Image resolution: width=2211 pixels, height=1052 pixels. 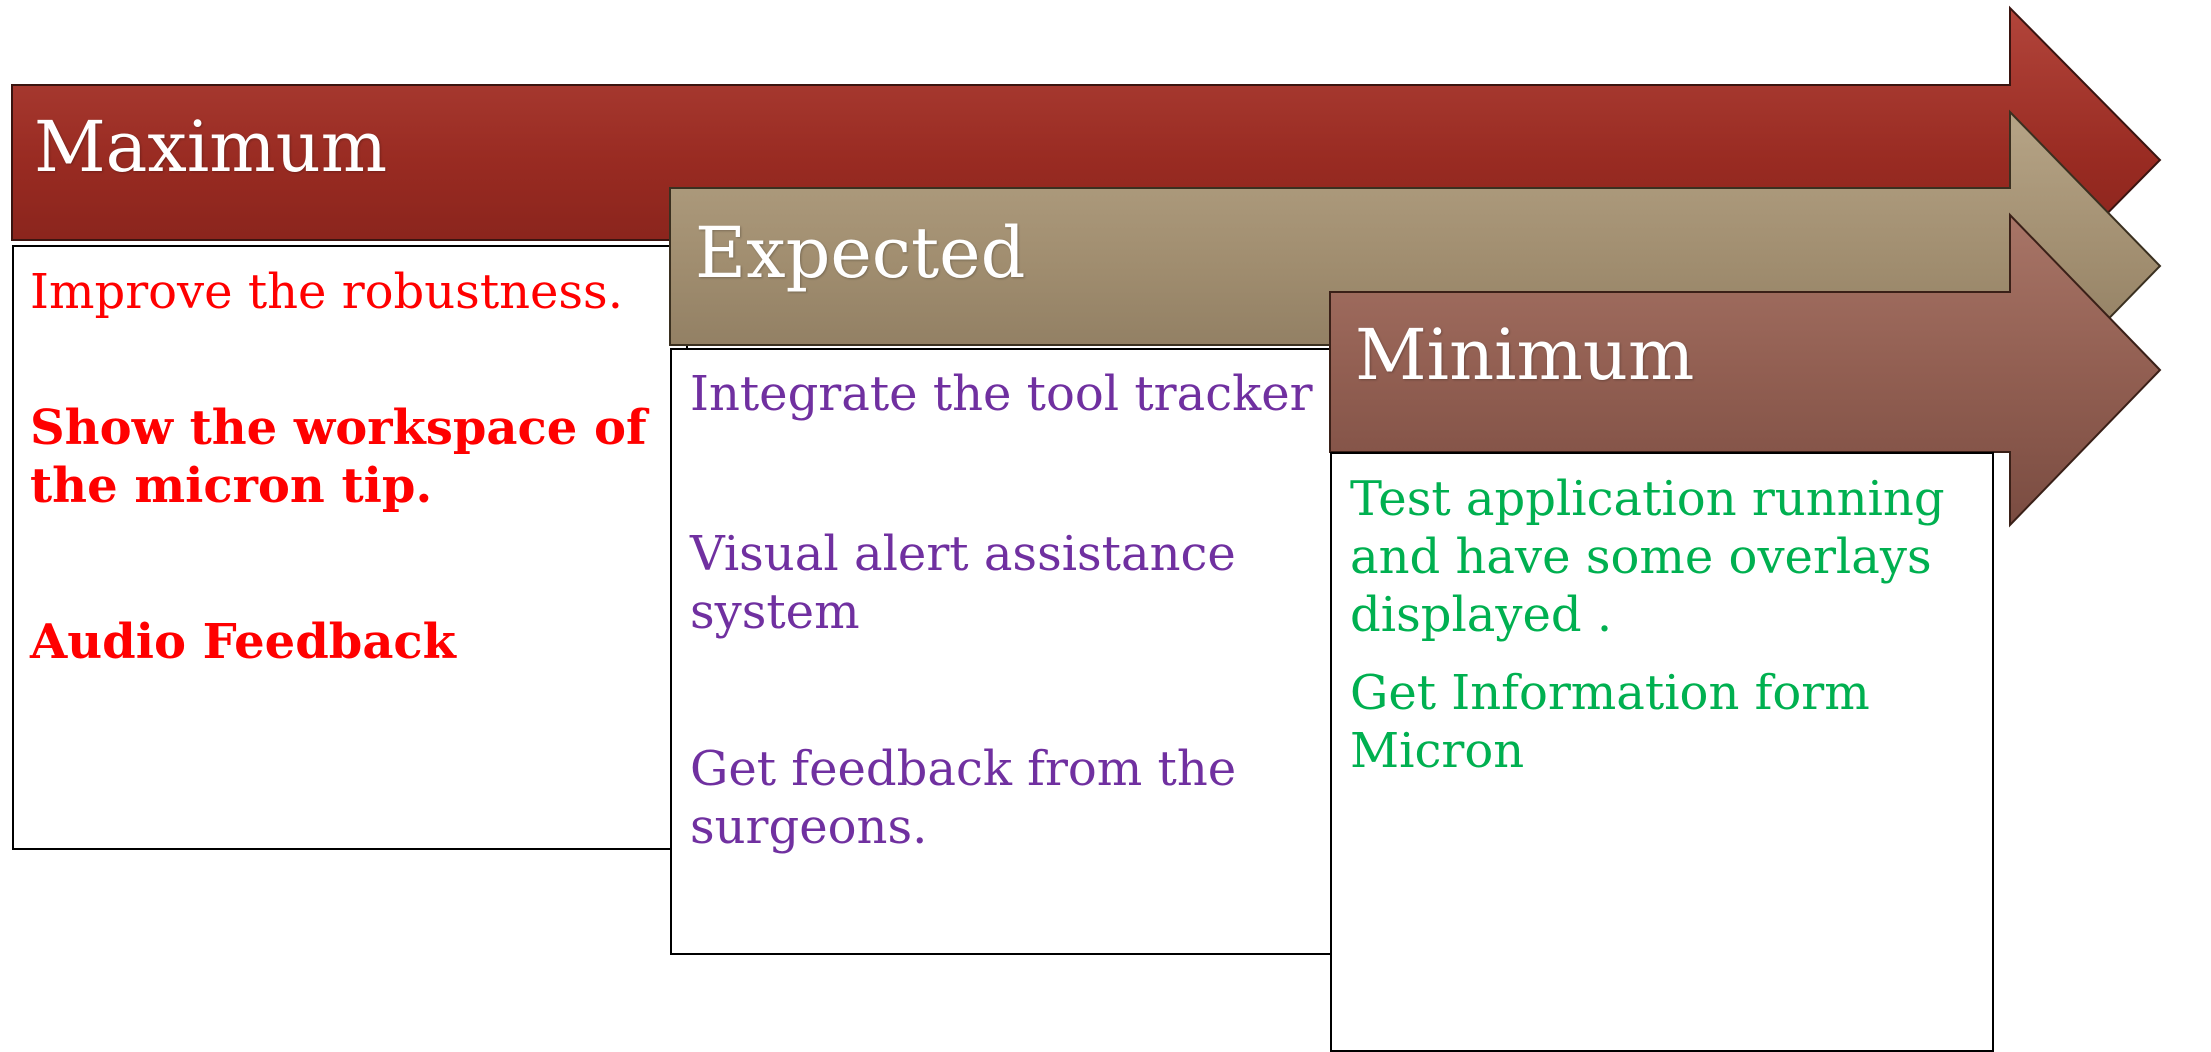 I want to click on expected-item: Integrate the tool tracker, so click(x=1001, y=394).